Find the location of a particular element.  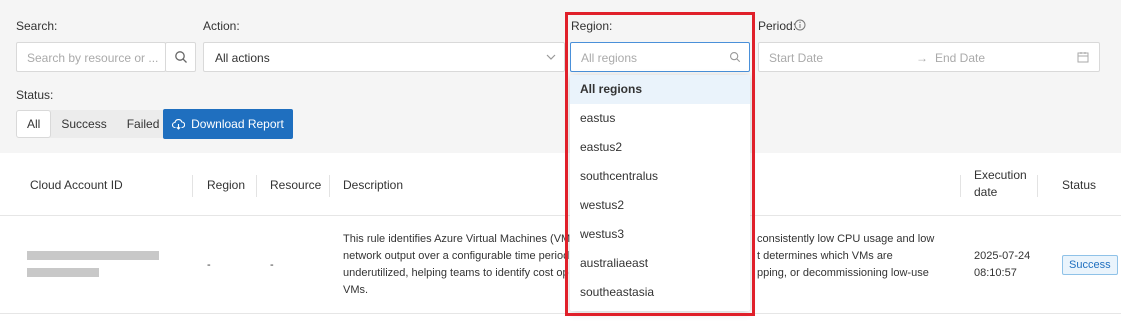

header-region: Region is located at coordinates (226, 185).